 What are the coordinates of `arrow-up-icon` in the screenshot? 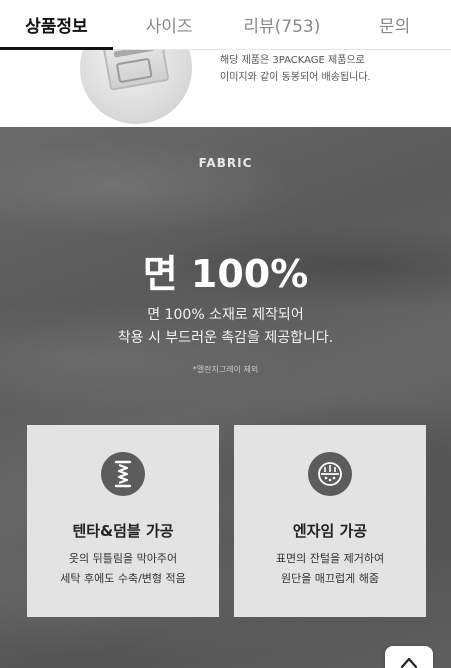 It's located at (409, 662).